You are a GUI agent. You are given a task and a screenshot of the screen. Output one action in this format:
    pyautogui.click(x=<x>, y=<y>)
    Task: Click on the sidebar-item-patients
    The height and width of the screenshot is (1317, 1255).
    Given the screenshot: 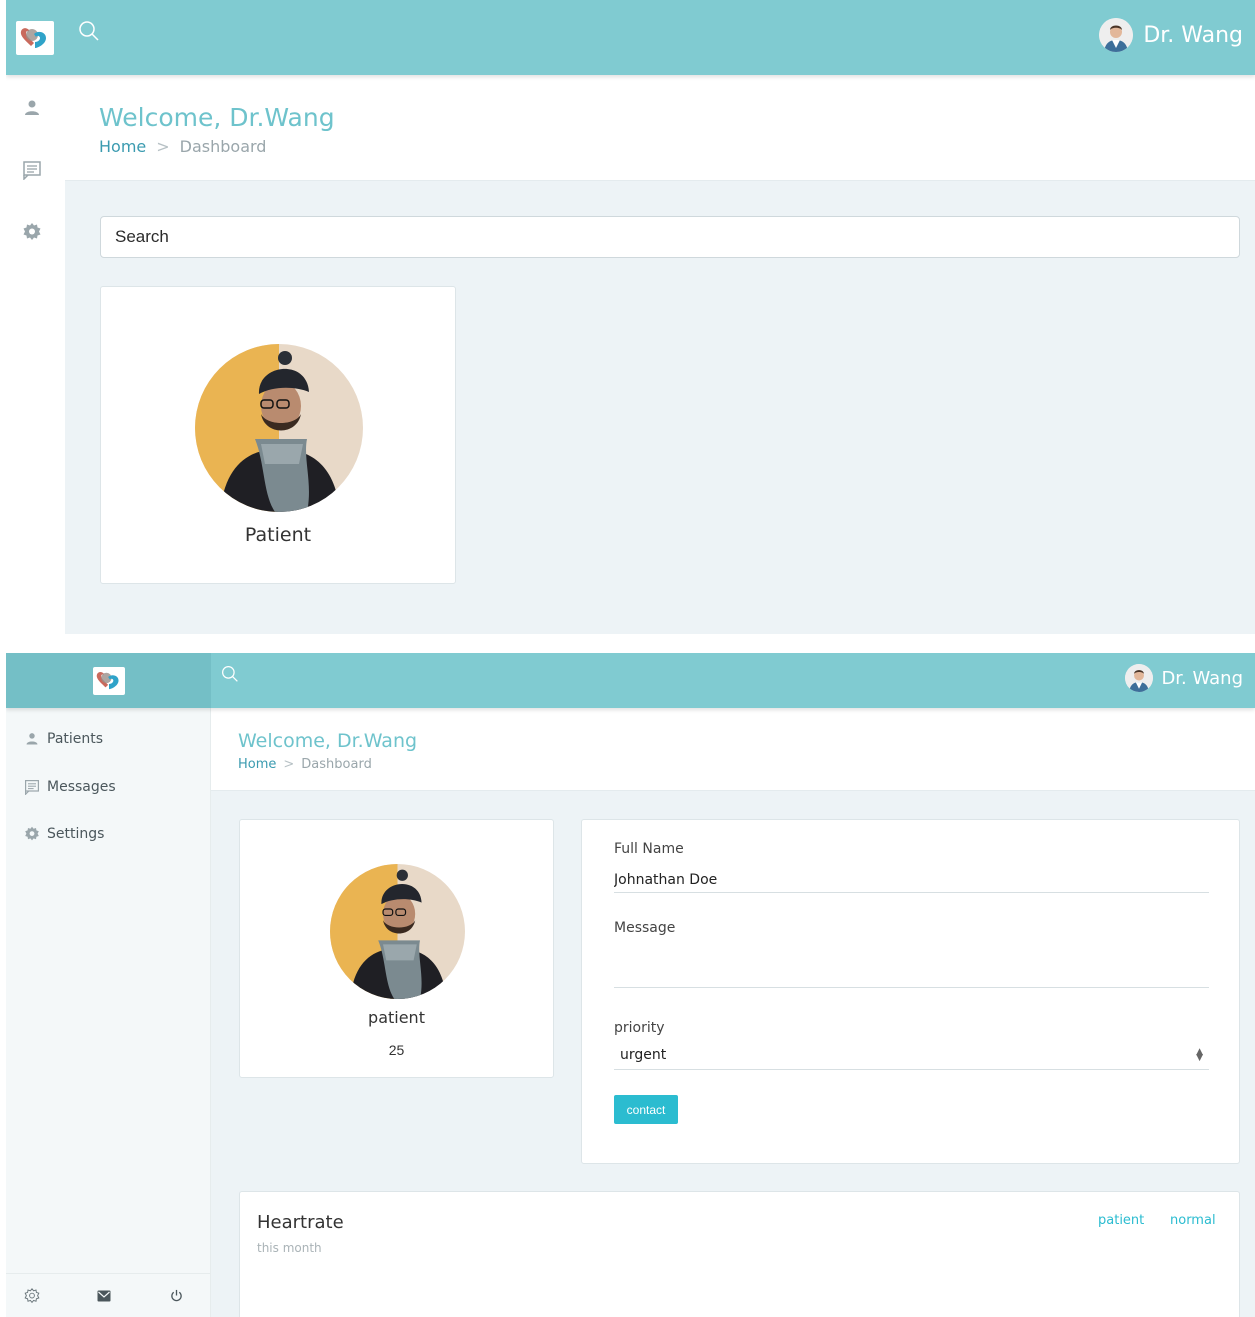 What is the action you would take?
    pyautogui.click(x=32, y=108)
    